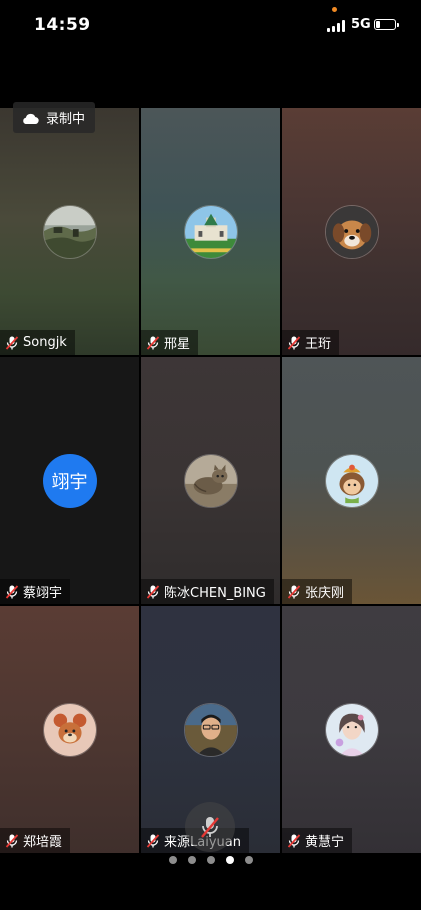  I want to click on participant-tile: 郑培霞, so click(69, 729).